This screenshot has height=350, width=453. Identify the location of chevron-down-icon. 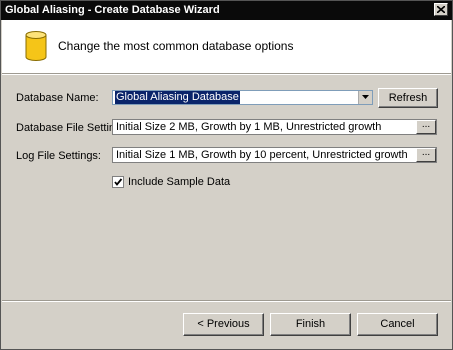
(365, 97).